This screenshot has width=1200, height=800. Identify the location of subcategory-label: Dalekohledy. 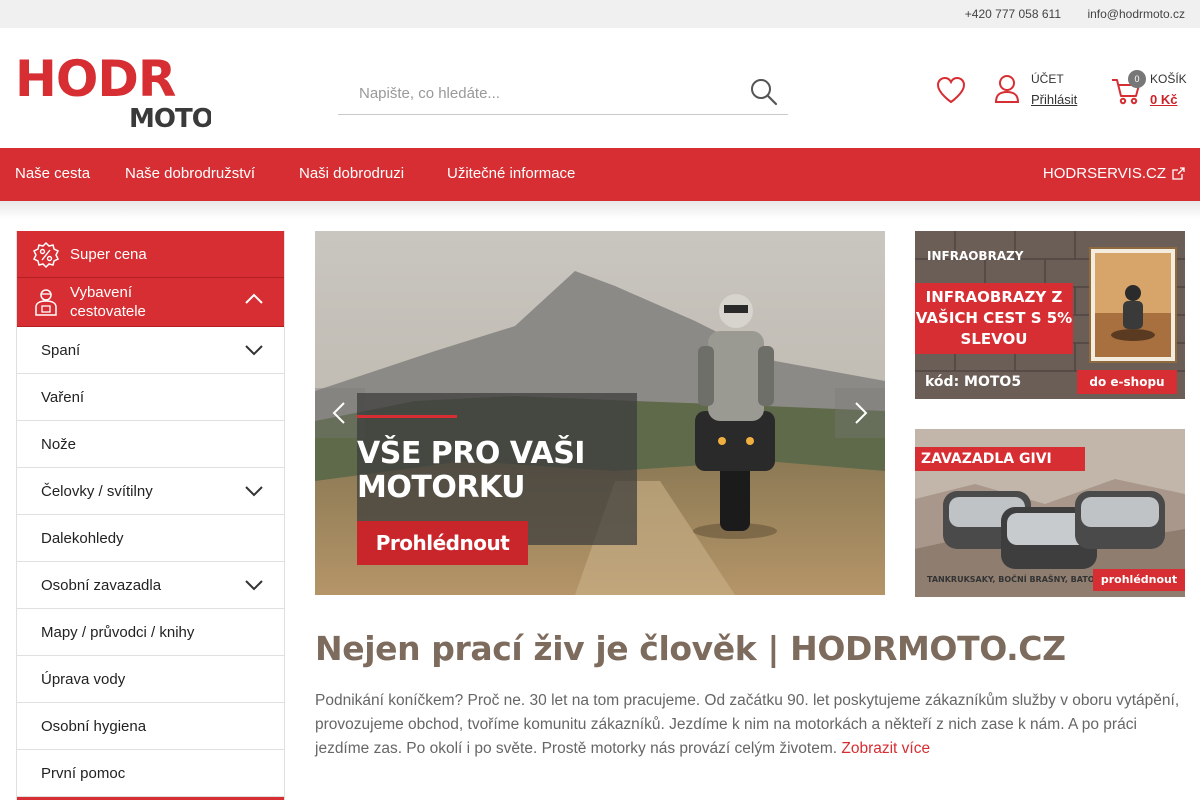
(82, 538).